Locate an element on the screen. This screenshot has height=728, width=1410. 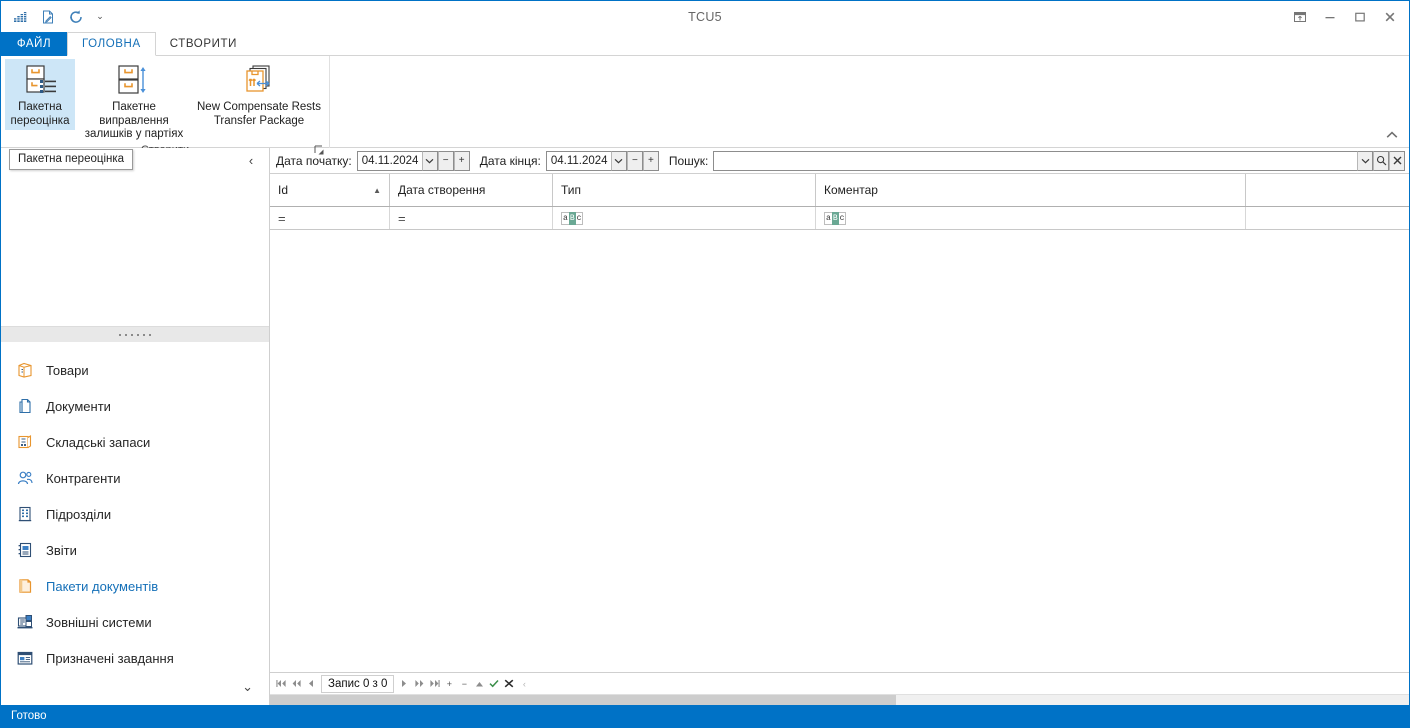
ribbon-tab-bar: ФАЙЛ ГОЛОВНА СТВОРИТИ is located at coordinates (705, 44).